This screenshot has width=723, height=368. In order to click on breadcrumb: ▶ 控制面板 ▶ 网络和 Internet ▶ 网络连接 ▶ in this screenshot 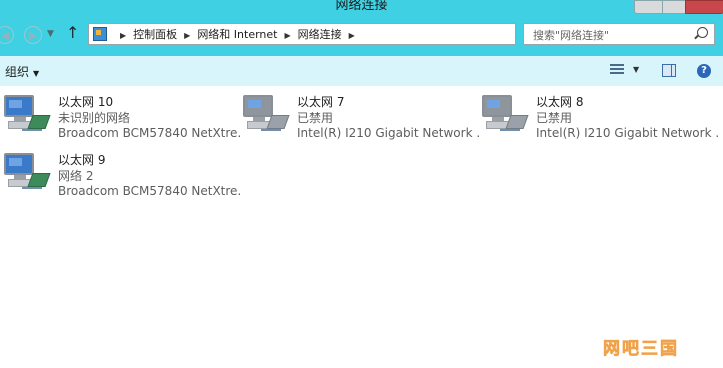, I will do `click(237, 35)`.